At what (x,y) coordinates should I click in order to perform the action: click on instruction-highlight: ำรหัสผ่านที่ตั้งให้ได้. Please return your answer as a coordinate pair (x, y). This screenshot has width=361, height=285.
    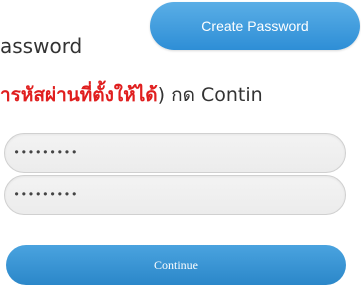
    Looking at the image, I should click on (79, 95).